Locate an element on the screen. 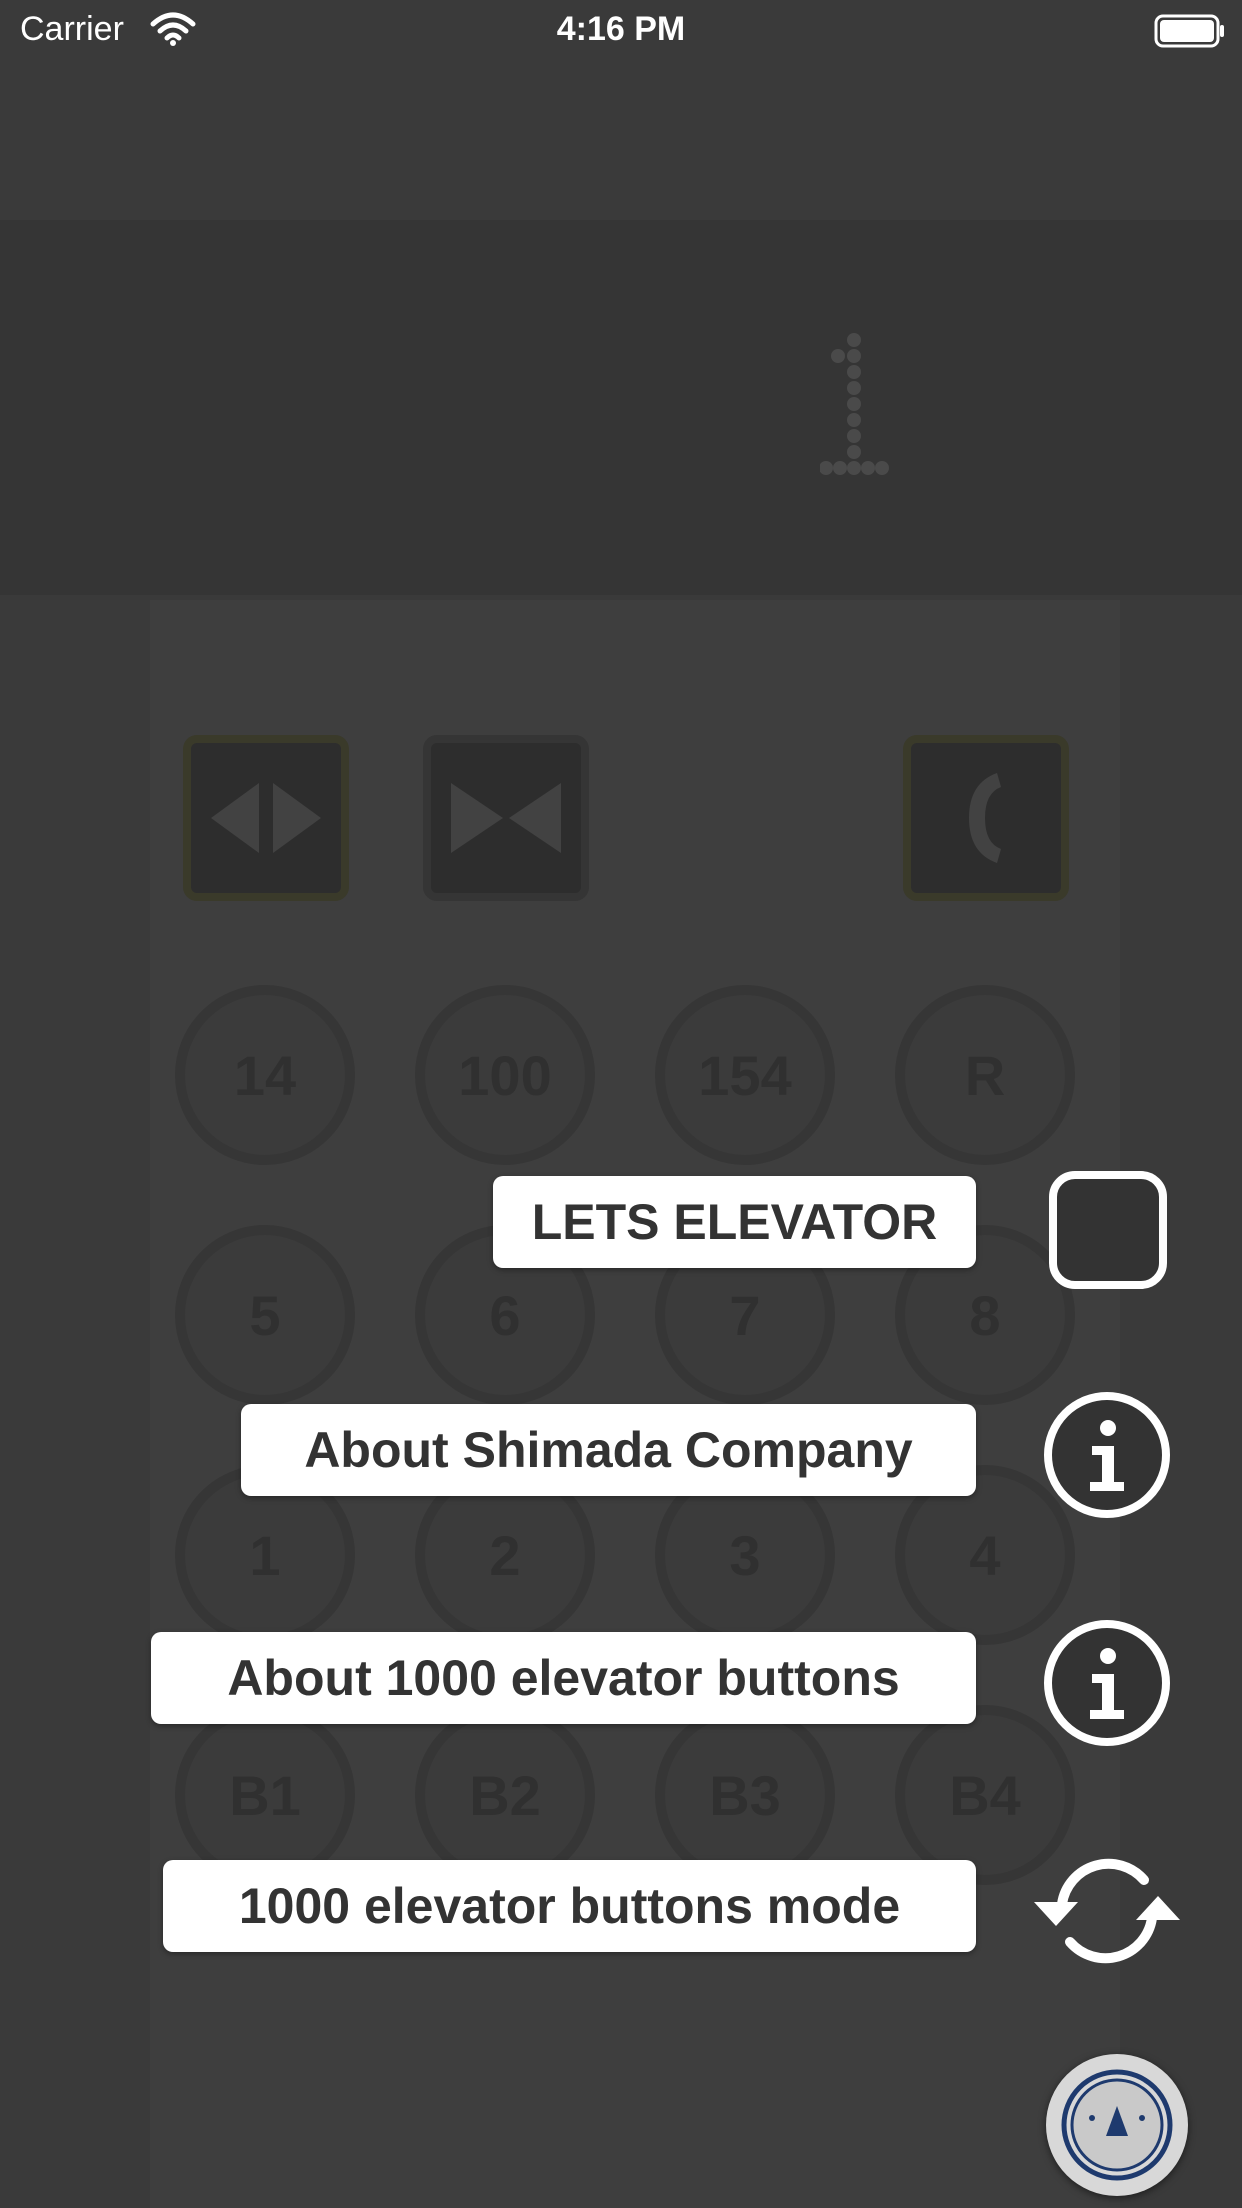 This screenshot has height=2208, width=1242. status-time: 4:16 PM is located at coordinates (621, 29).